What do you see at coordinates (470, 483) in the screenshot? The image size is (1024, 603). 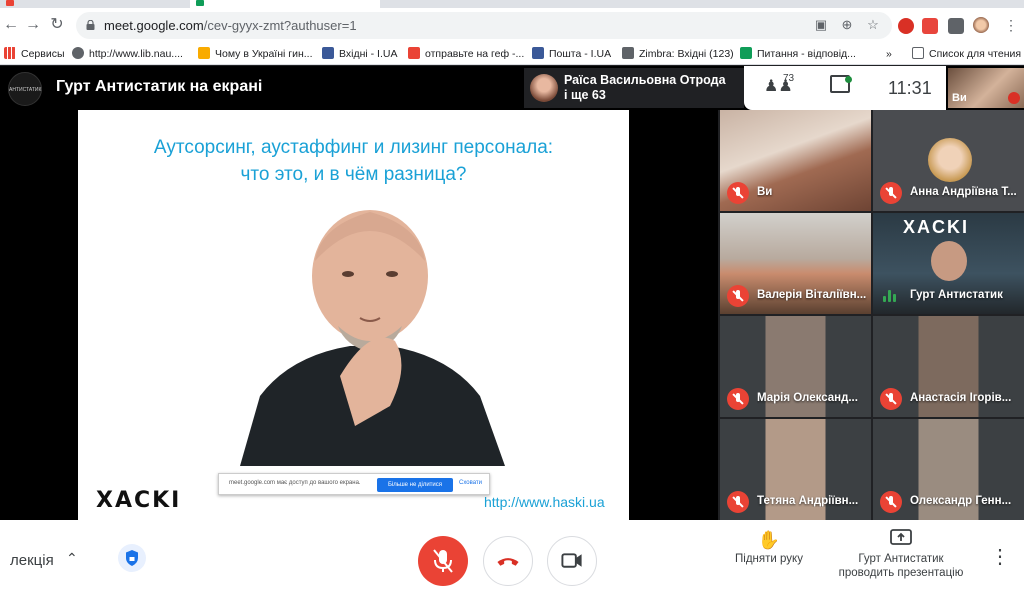 I see `hide-banner-button: Сховати` at bounding box center [470, 483].